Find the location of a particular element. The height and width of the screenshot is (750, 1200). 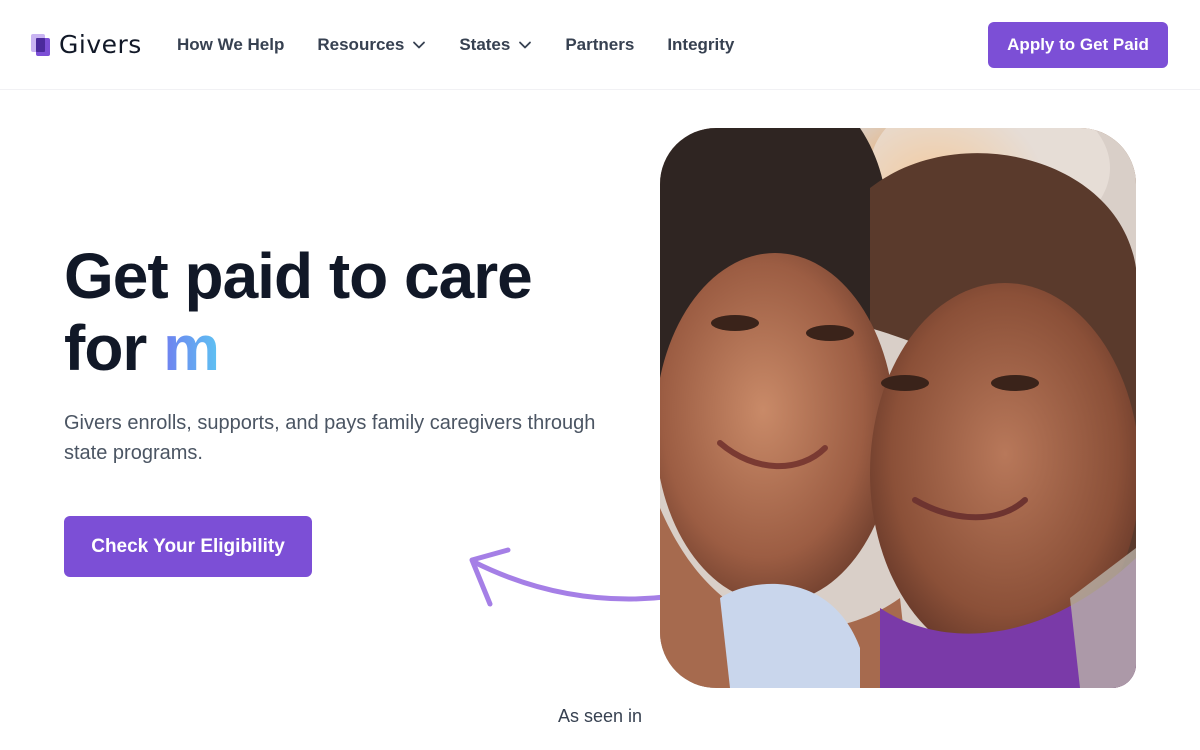

nav-label: Integrity is located at coordinates (701, 44).